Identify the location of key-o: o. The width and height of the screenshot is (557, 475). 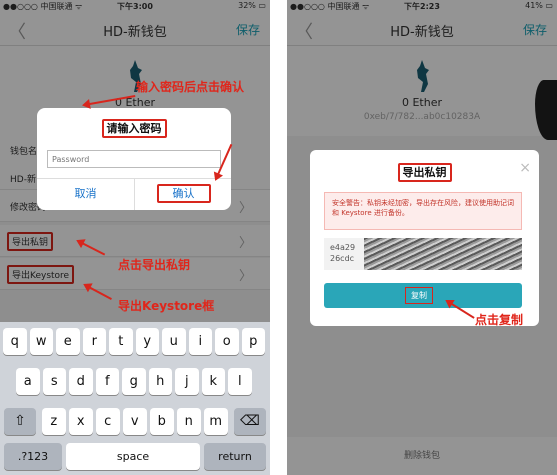
(227, 341).